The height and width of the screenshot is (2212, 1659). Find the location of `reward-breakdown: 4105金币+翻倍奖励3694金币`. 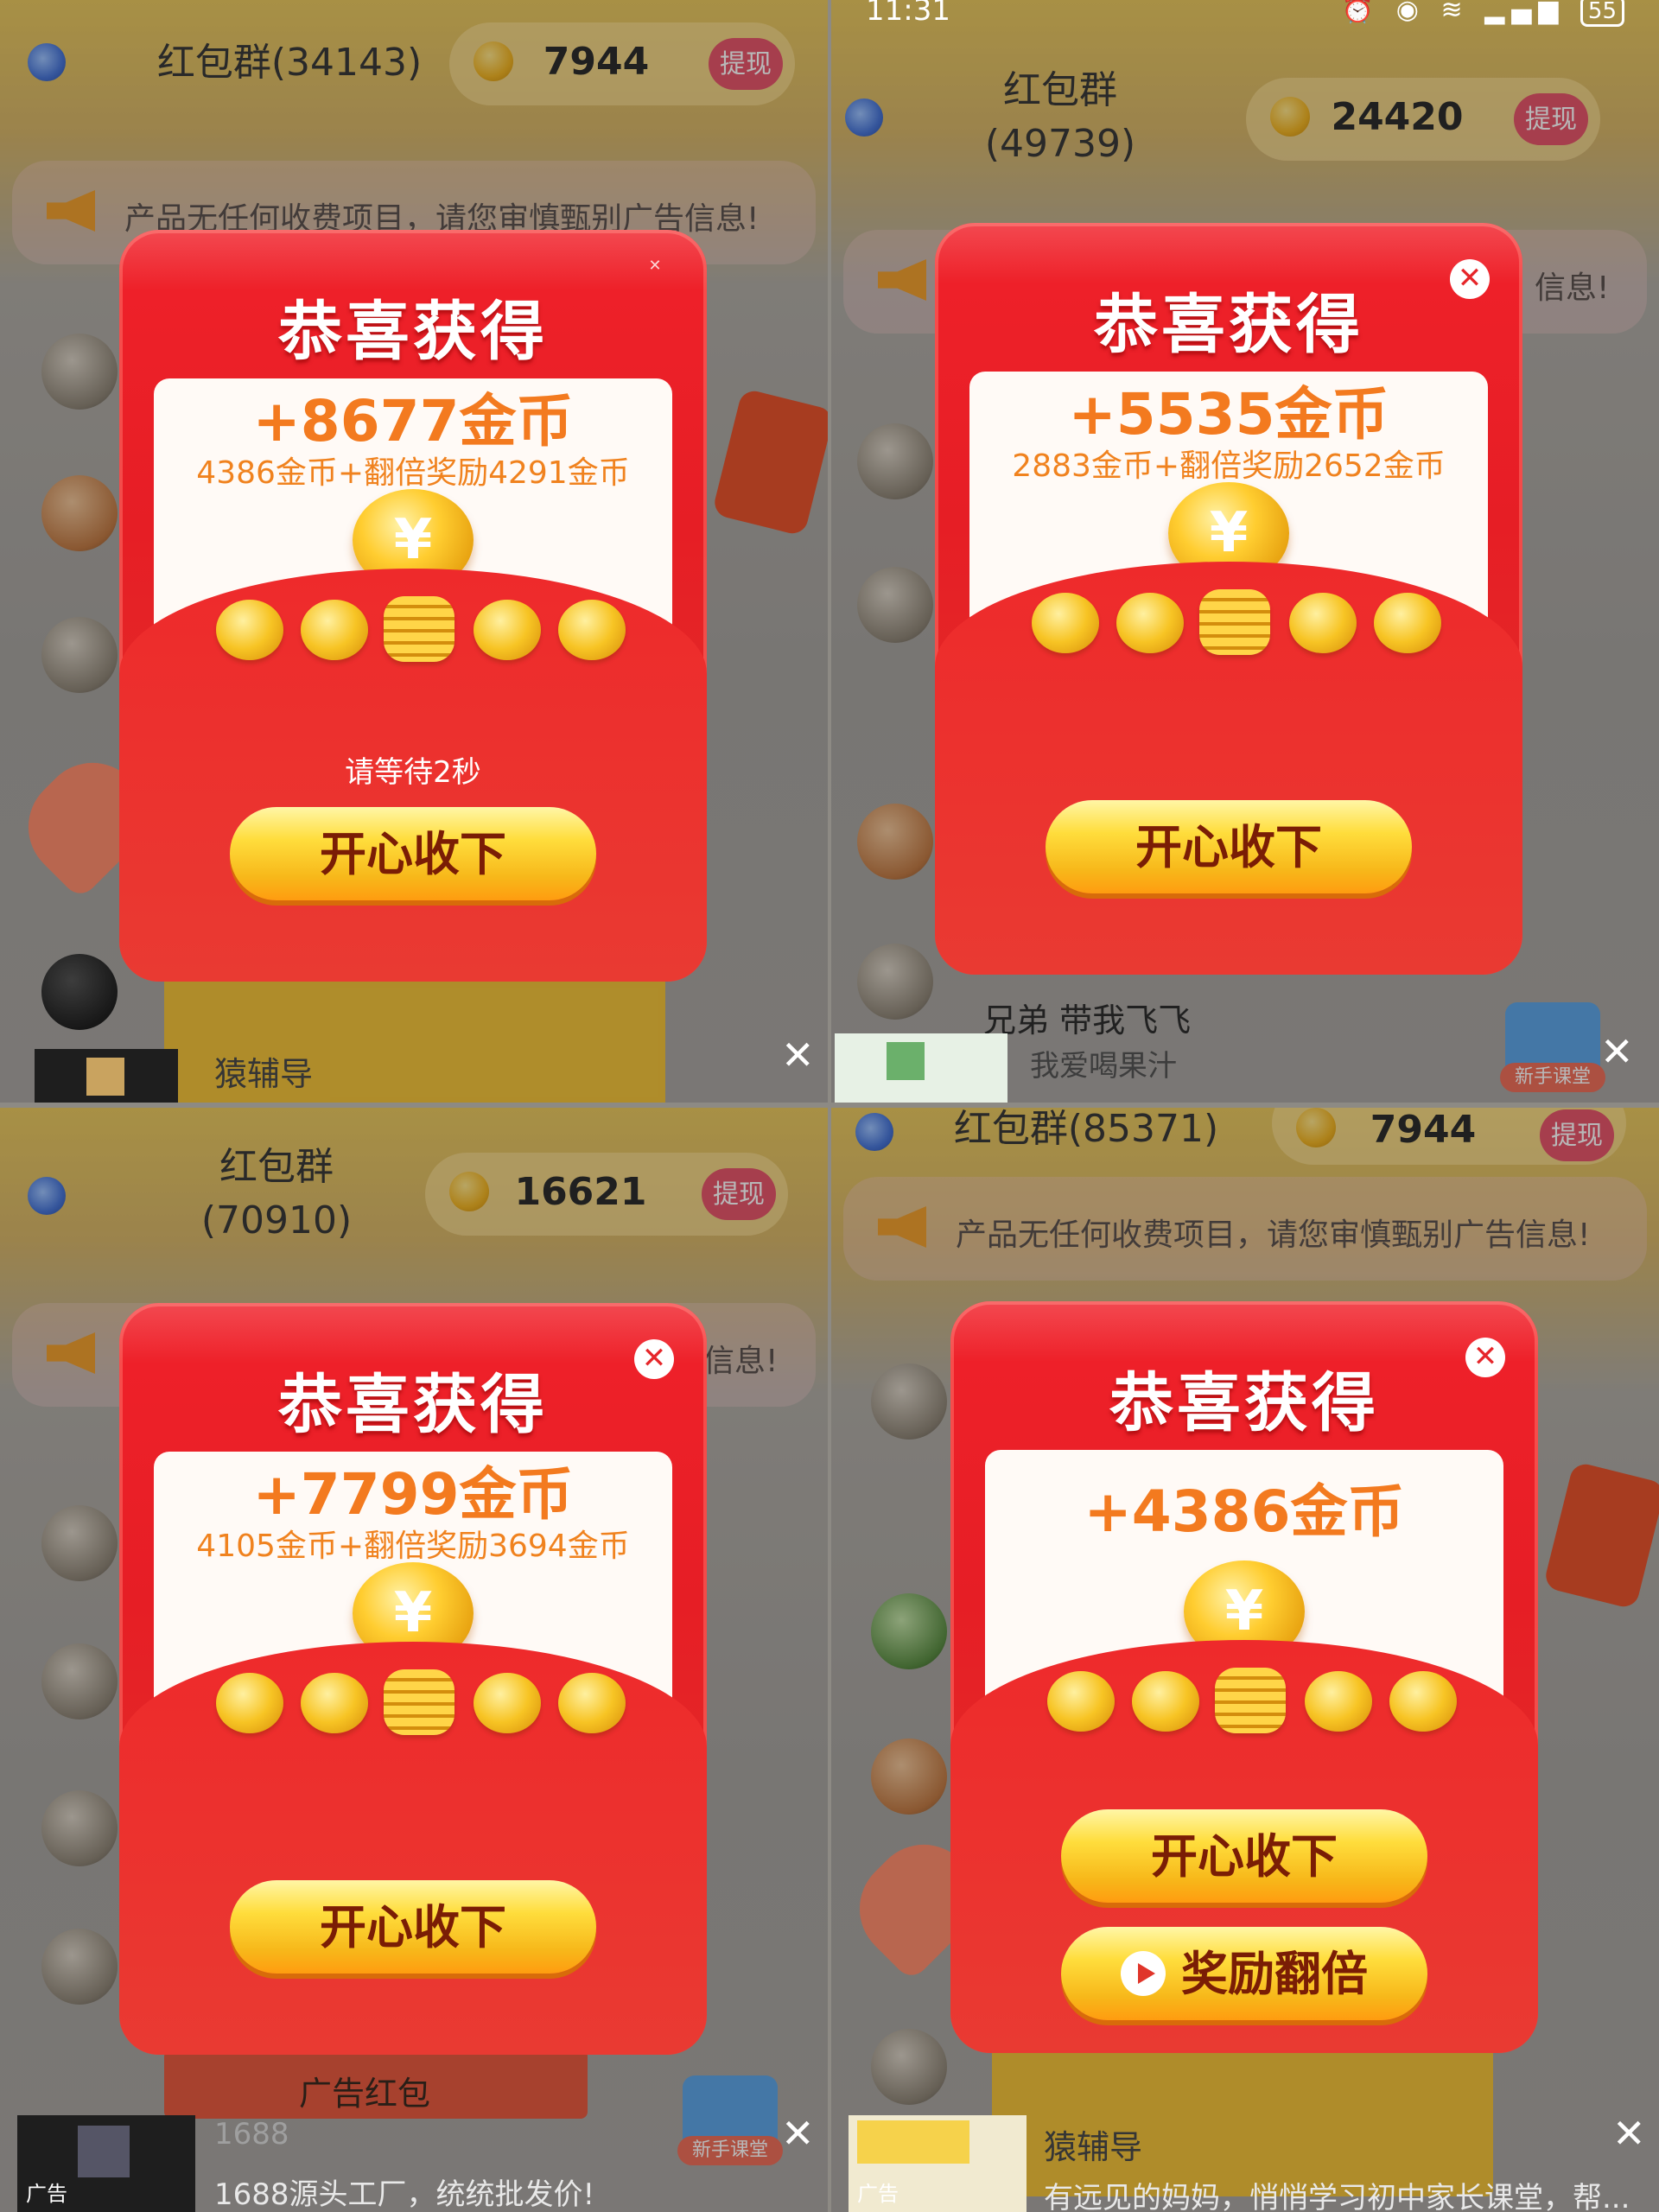

reward-breakdown: 4105金币+翻倍奖励3694金币 is located at coordinates (413, 1546).